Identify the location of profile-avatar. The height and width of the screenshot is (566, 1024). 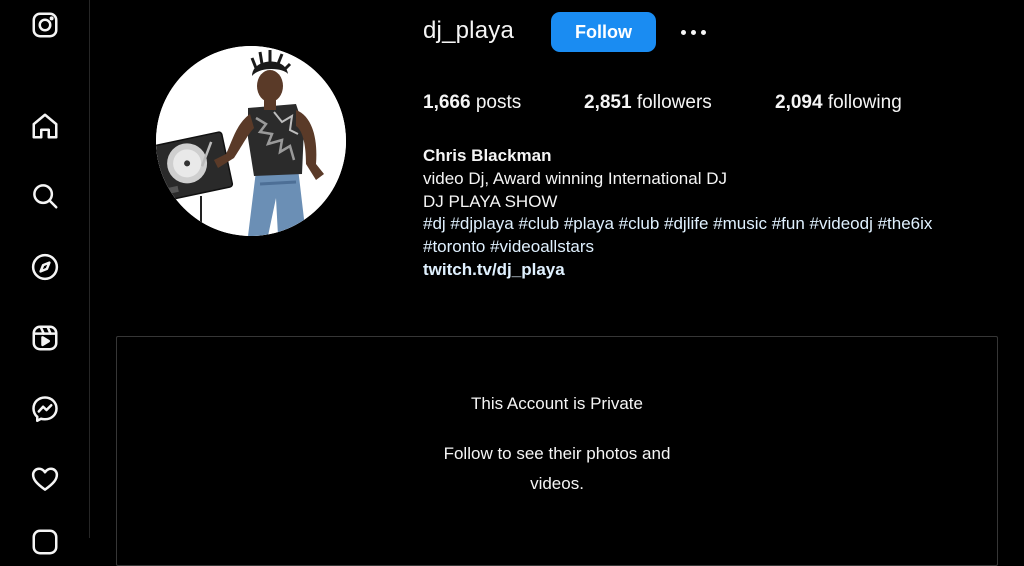
(251, 141).